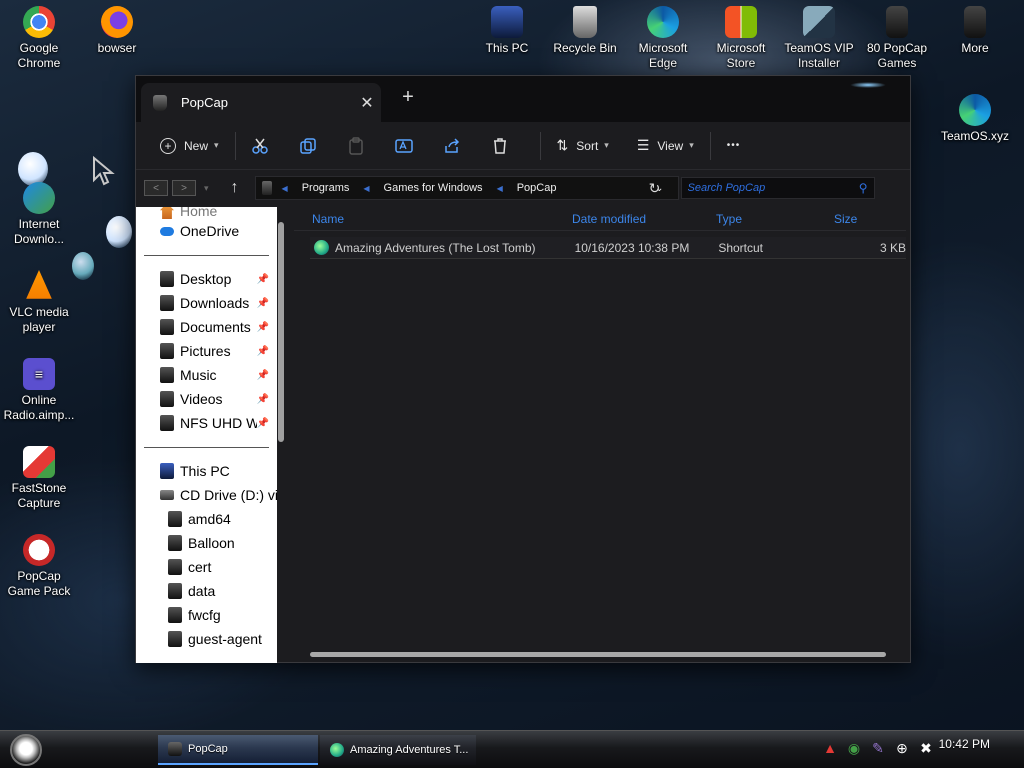 Image resolution: width=1024 pixels, height=768 pixels. Describe the element at coordinates (326, 188) in the screenshot. I see `breadcrumb-programs: Programs` at that location.